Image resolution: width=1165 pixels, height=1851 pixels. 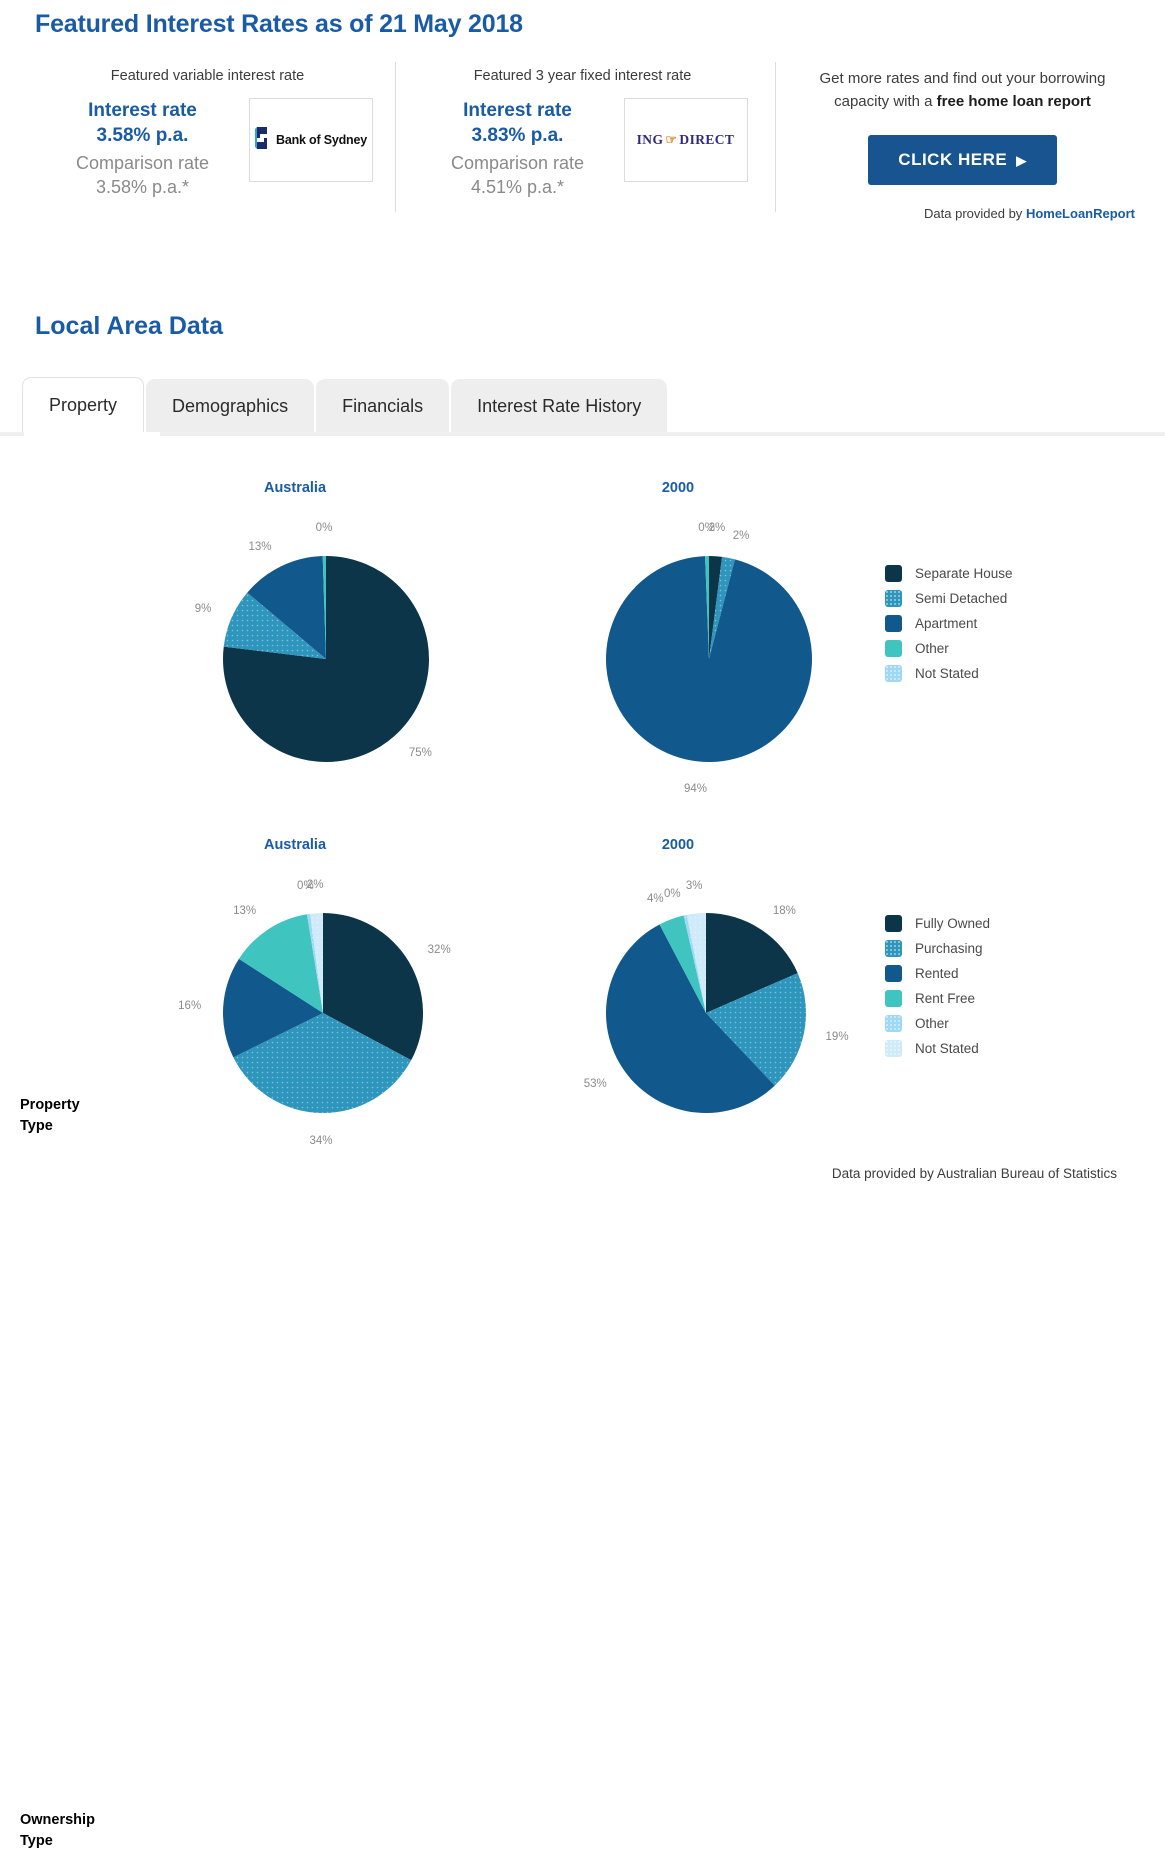 I want to click on active-tab-underline-gap, so click(x=92, y=434).